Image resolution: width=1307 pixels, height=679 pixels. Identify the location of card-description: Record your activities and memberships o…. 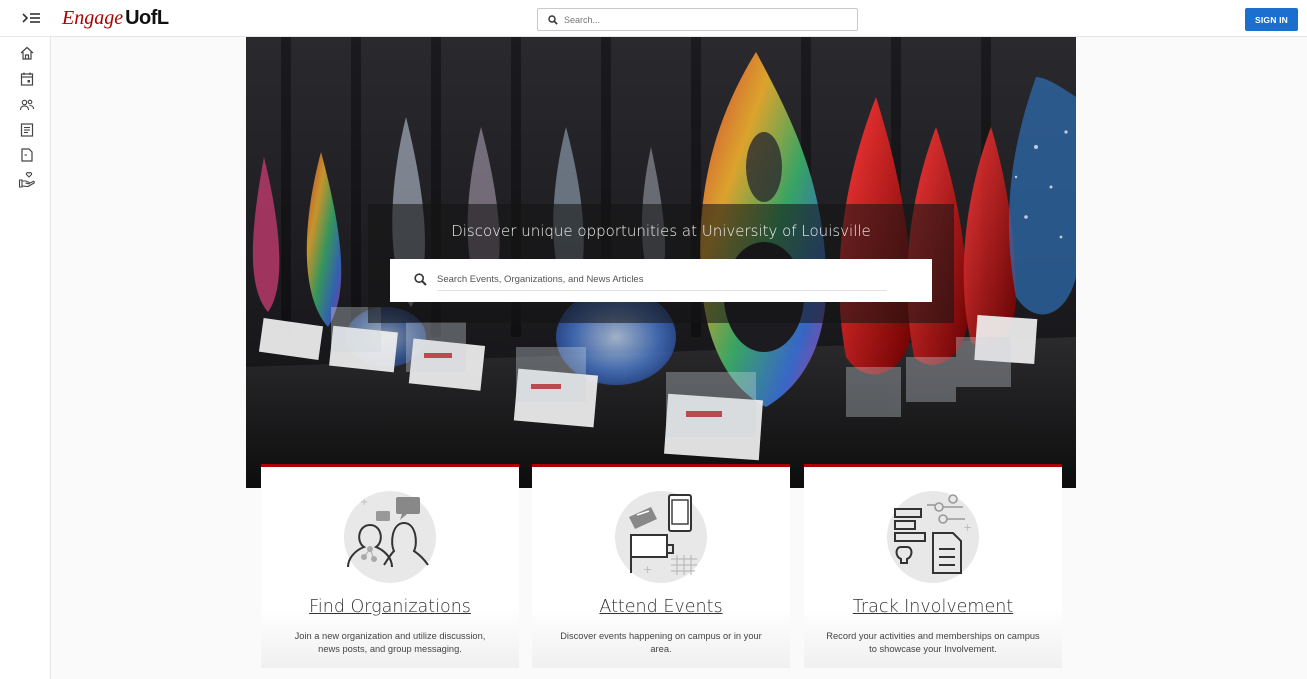
(933, 642).